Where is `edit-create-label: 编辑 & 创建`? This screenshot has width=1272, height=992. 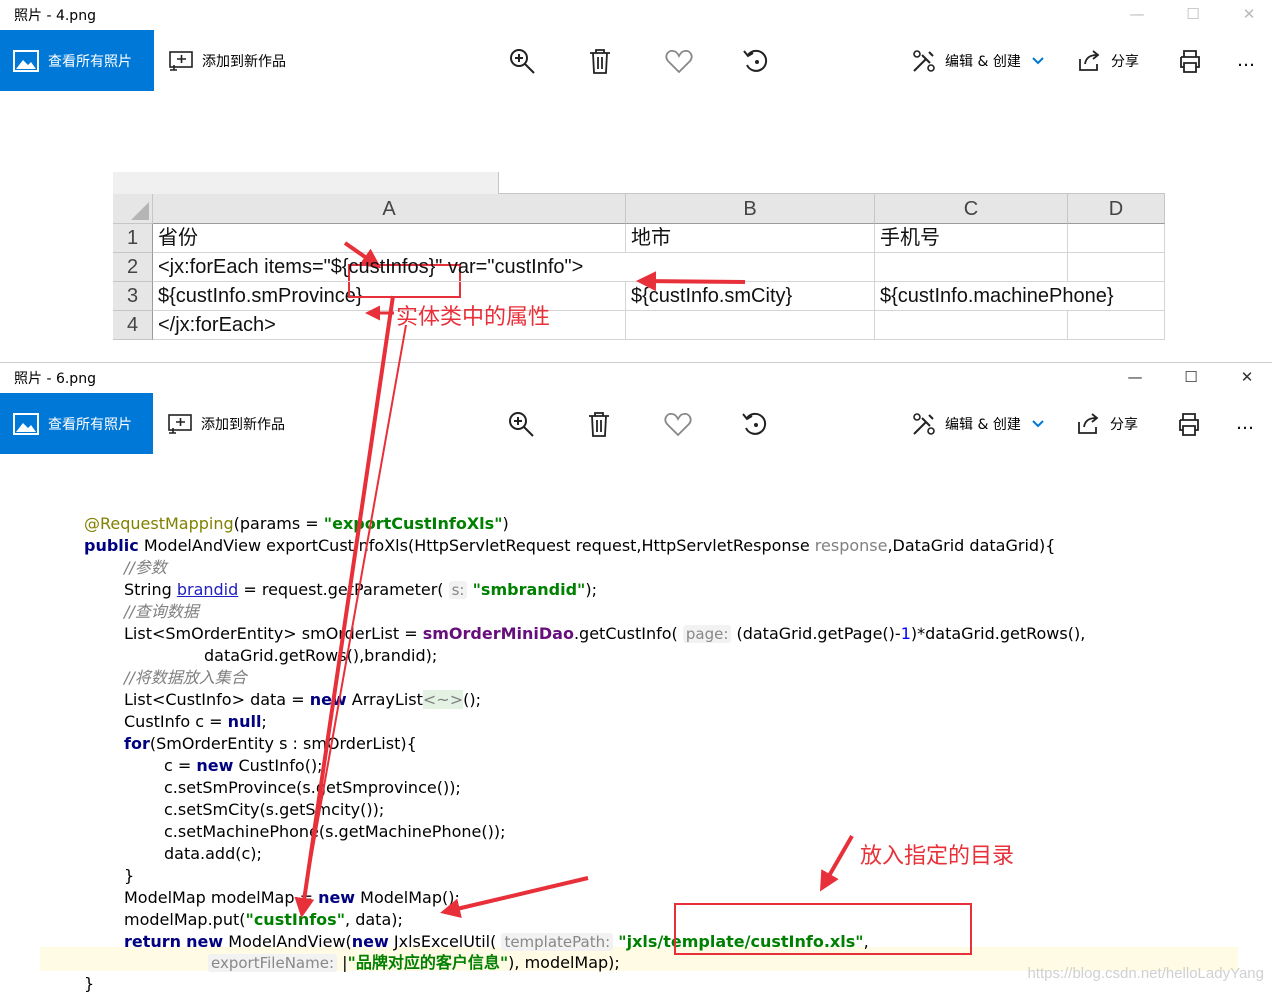
edit-create-label: 编辑 & 创建 is located at coordinates (983, 61).